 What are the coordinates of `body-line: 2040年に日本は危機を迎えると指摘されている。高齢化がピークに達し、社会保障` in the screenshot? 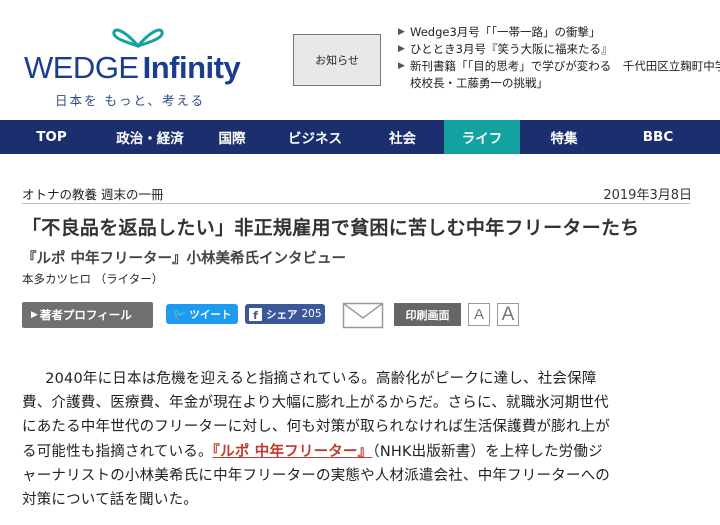 It's located at (321, 379).